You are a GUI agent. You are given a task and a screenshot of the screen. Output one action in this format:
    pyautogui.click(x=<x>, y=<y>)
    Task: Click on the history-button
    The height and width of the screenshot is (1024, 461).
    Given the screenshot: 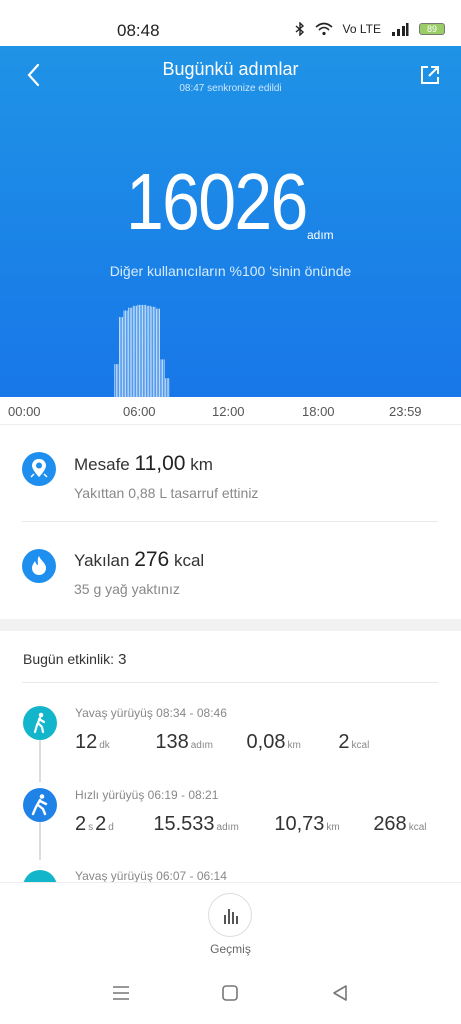 What is the action you would take?
    pyautogui.click(x=230, y=915)
    